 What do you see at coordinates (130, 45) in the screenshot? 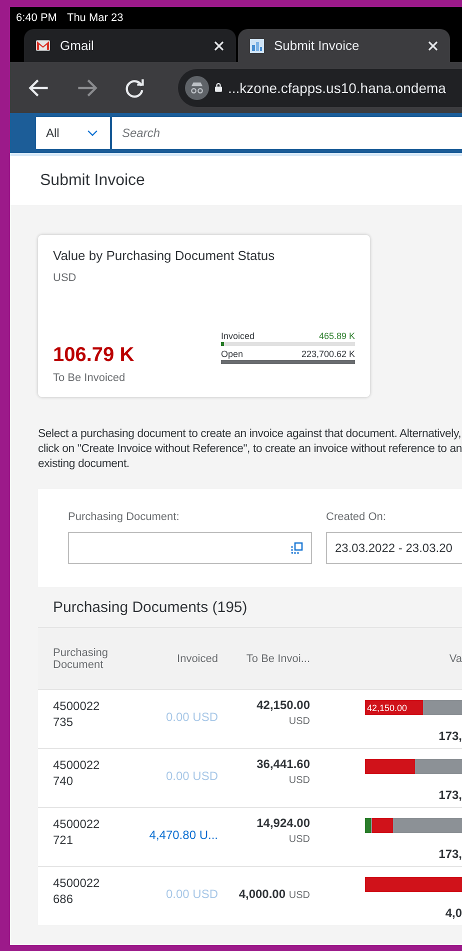
I see `browser-tab: Gmail` at bounding box center [130, 45].